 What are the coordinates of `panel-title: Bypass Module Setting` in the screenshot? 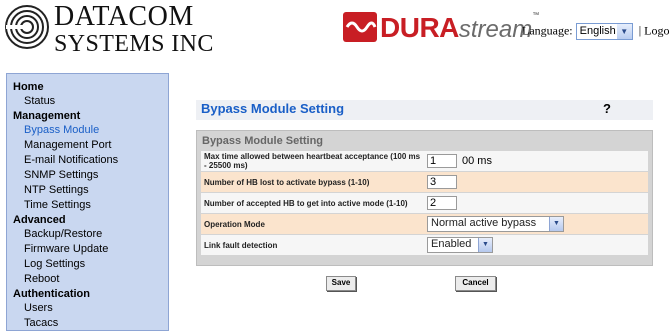 It's located at (263, 141).